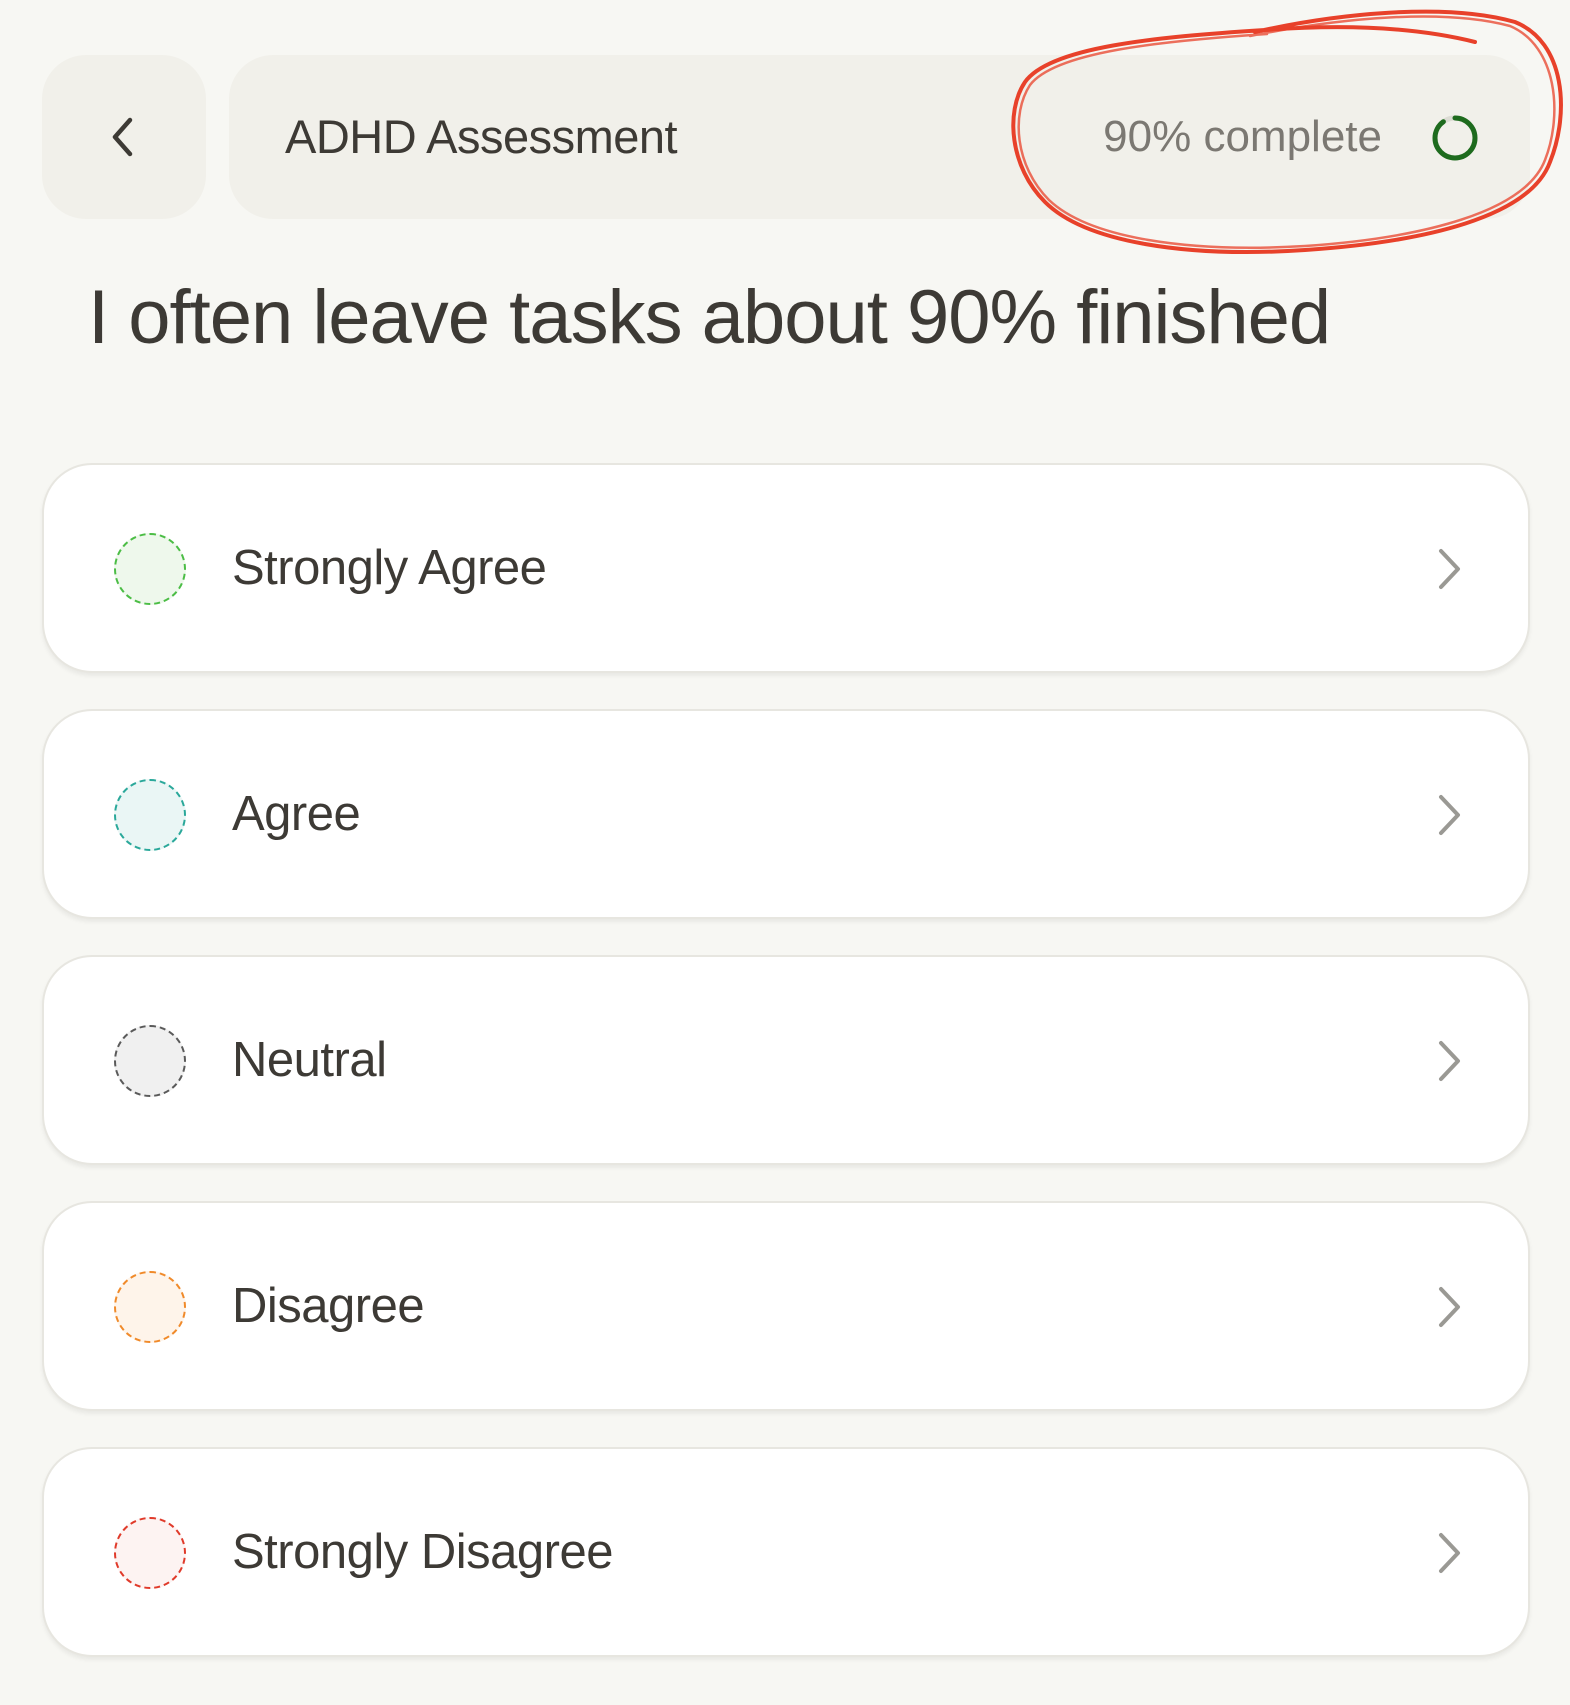  Describe the element at coordinates (786, 1552) in the screenshot. I see `option-strongly-disagree: Strongly Disagree` at that location.